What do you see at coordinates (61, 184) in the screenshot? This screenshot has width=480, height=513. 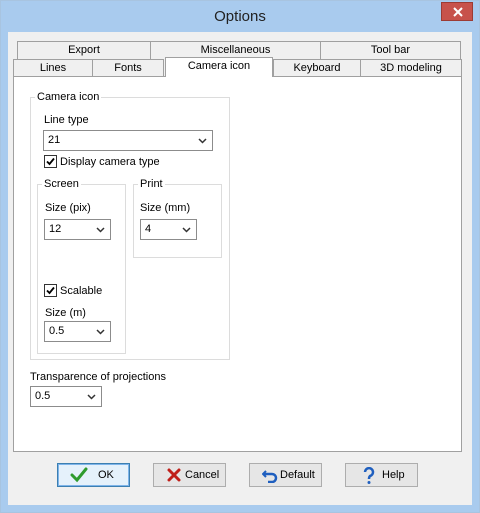 I see `screen-group-label: Screen` at bounding box center [61, 184].